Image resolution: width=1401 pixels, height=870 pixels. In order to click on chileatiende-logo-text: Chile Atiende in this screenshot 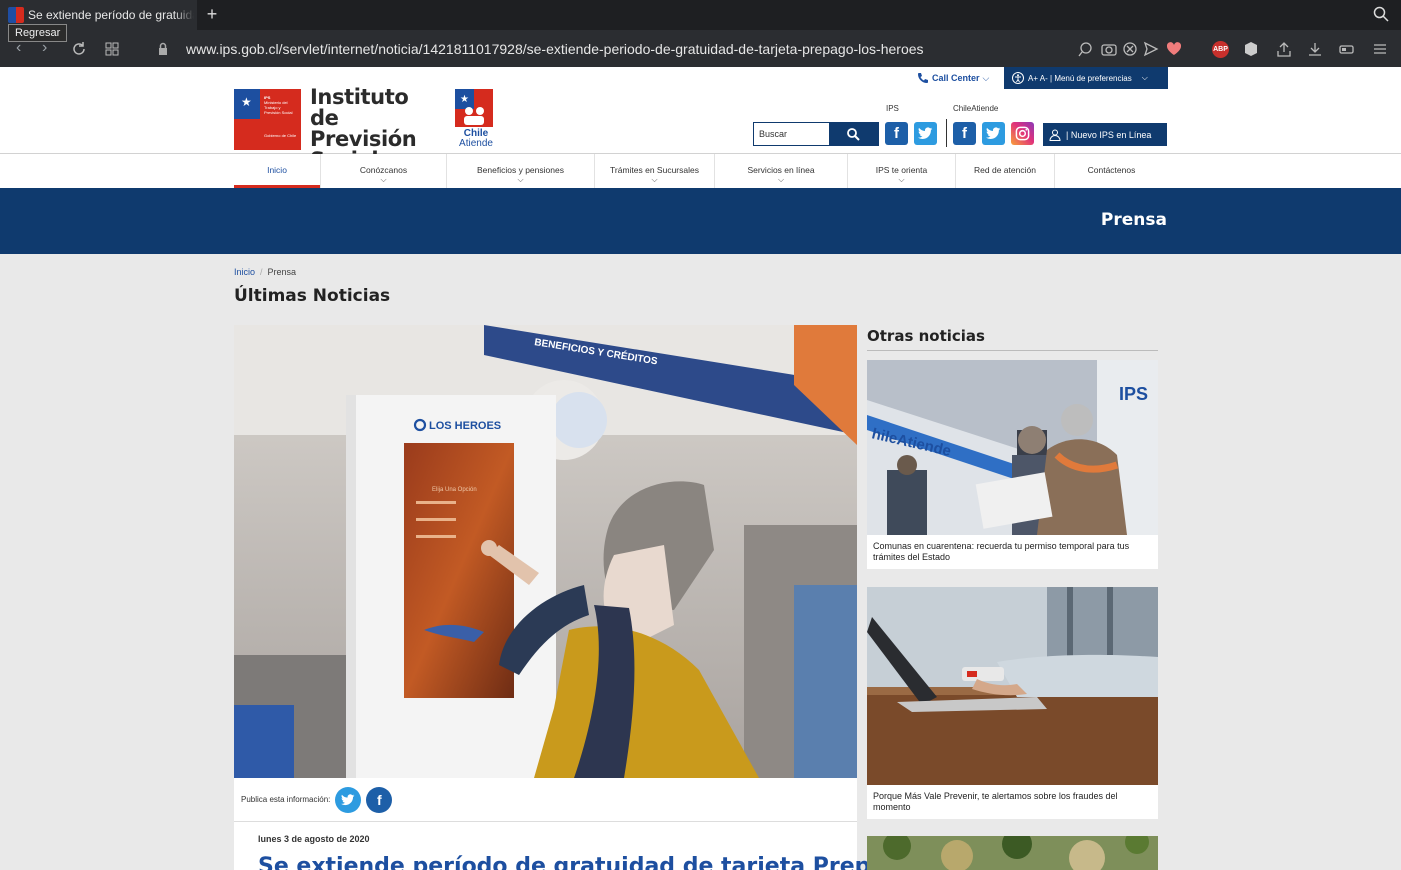, I will do `click(476, 138)`.